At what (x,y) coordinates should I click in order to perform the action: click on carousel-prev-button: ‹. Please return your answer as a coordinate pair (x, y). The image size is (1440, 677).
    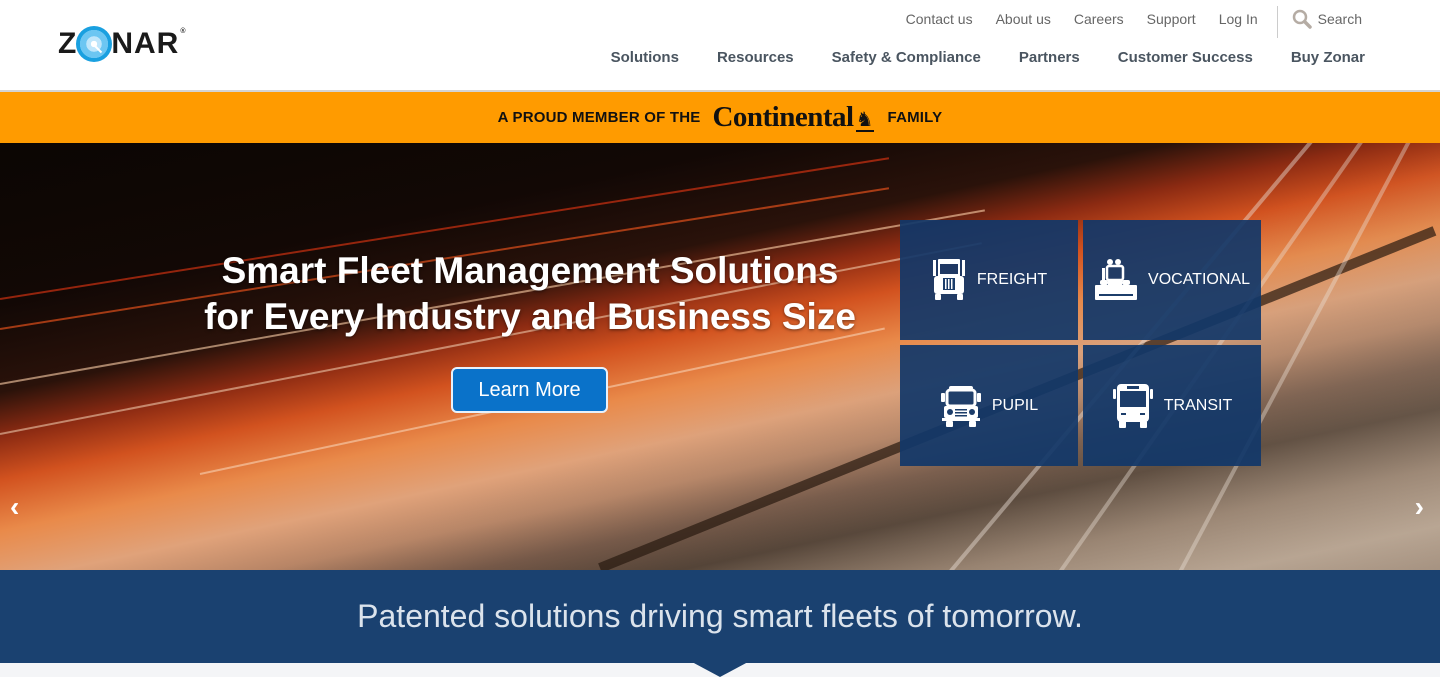
    Looking at the image, I should click on (14, 507).